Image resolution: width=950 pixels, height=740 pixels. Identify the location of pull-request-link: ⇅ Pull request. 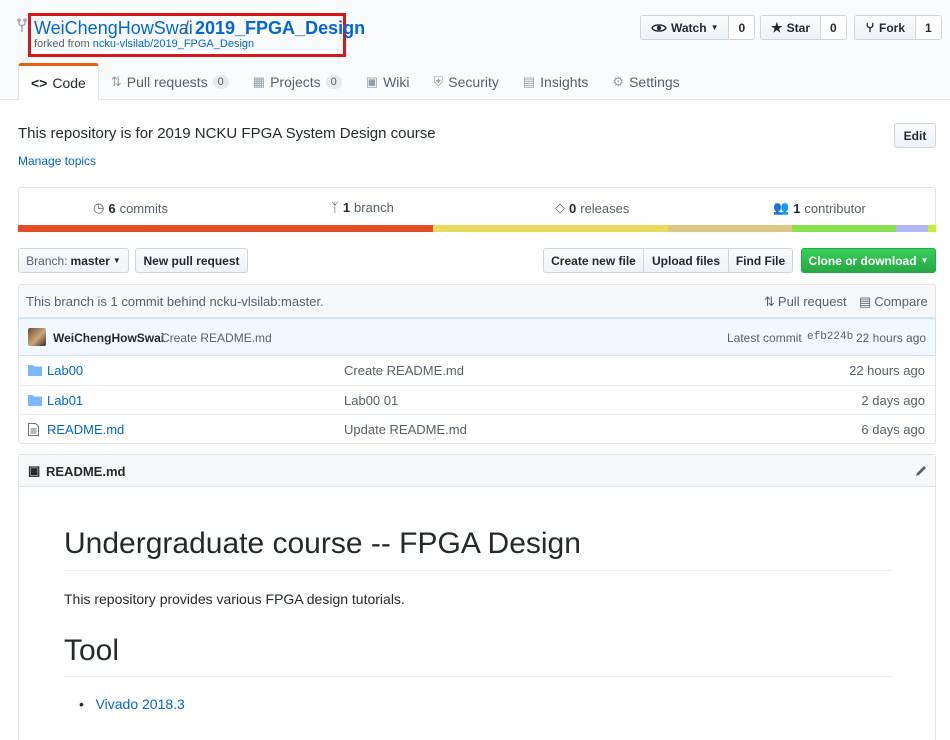
(805, 302).